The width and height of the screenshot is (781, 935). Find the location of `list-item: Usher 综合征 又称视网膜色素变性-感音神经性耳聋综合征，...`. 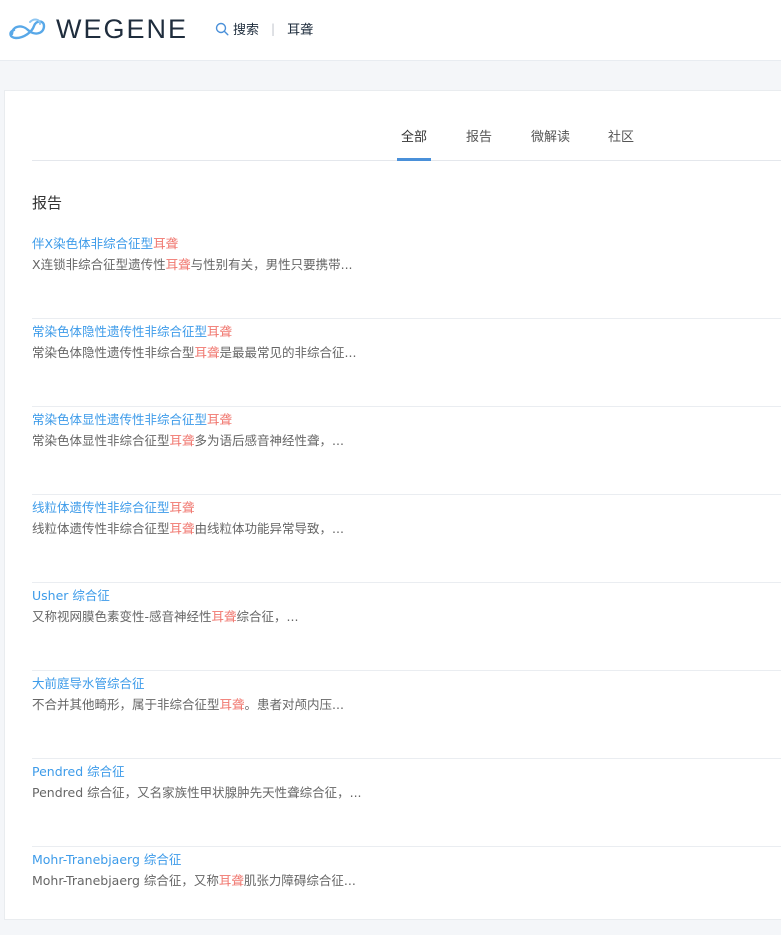

list-item: Usher 综合征 又称视网膜色素变性-感音神经性耳聋综合征，... is located at coordinates (406, 627).